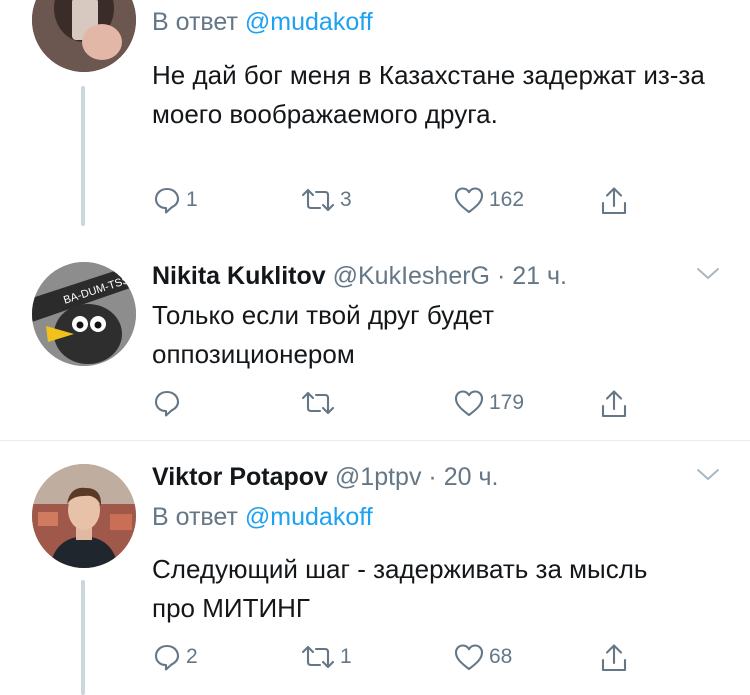 Image resolution: width=750 pixels, height=695 pixels. I want to click on retweet-button: 1, so click(326, 657).